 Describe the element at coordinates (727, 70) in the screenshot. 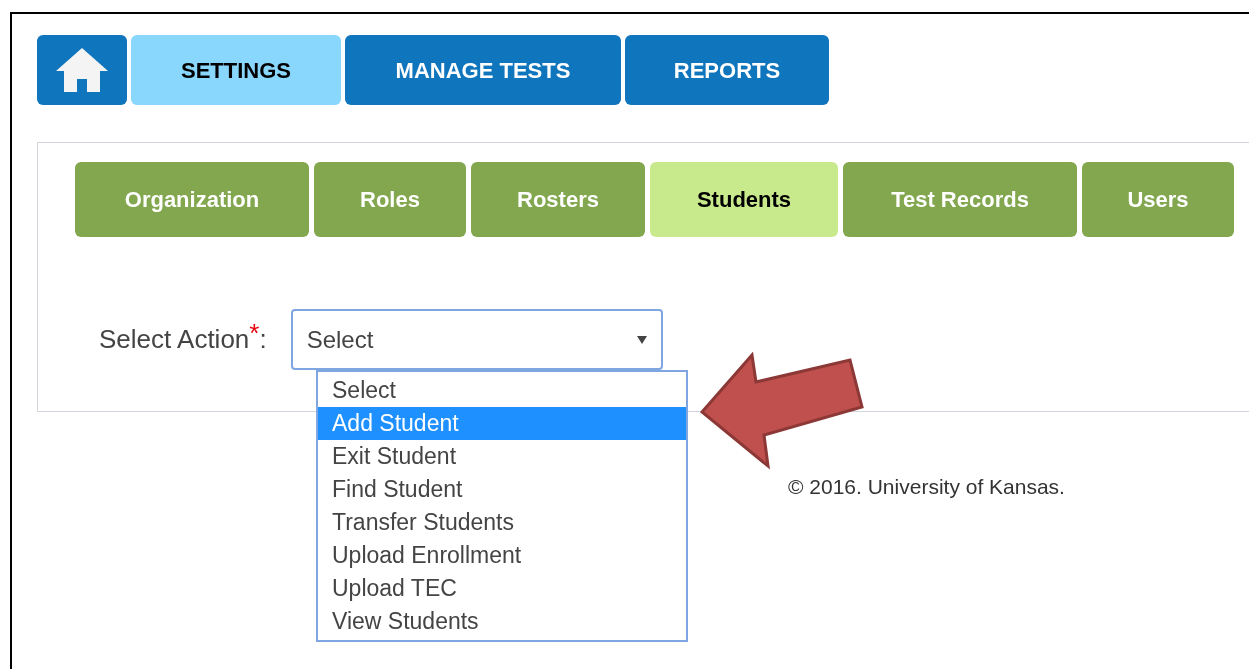

I see `nav-tab: REPORTS` at that location.